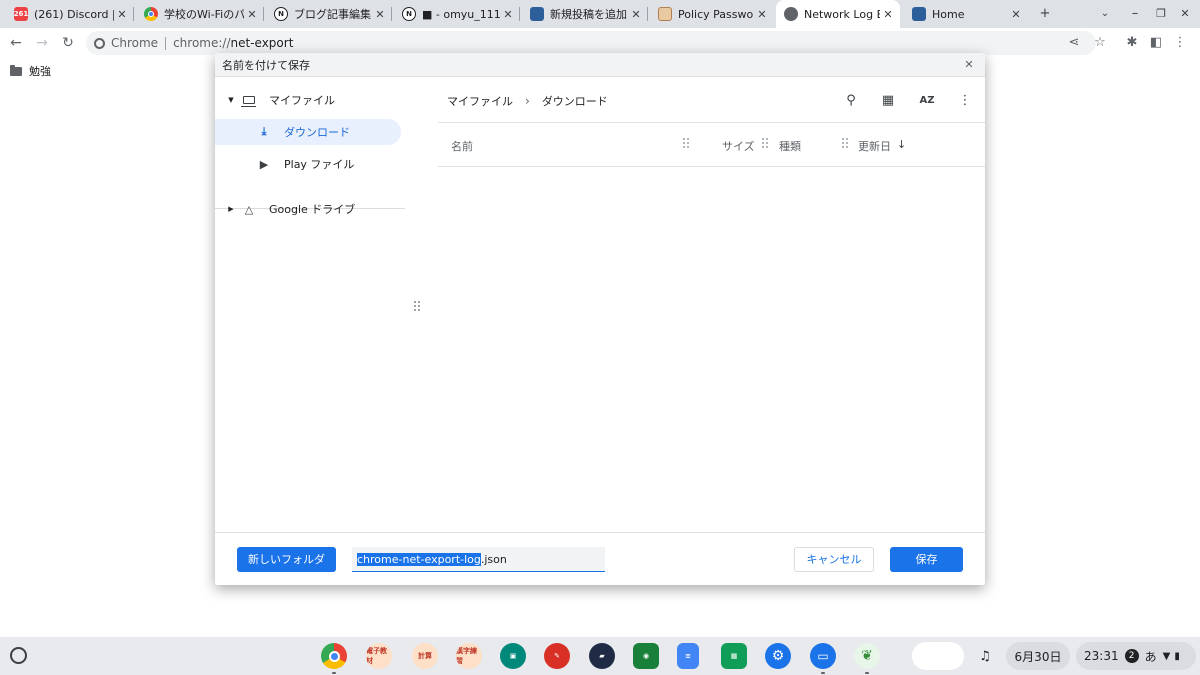  I want to click on sidebar-item-google-drive: ▶ △ Google ドライブ, so click(308, 209).